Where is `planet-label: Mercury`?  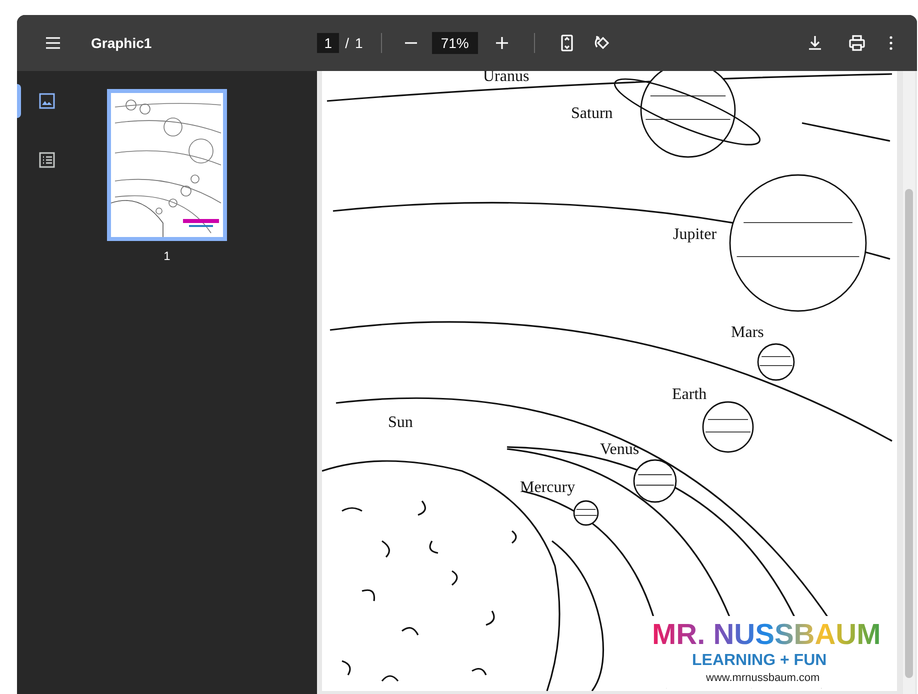
planet-label: Mercury is located at coordinates (548, 487).